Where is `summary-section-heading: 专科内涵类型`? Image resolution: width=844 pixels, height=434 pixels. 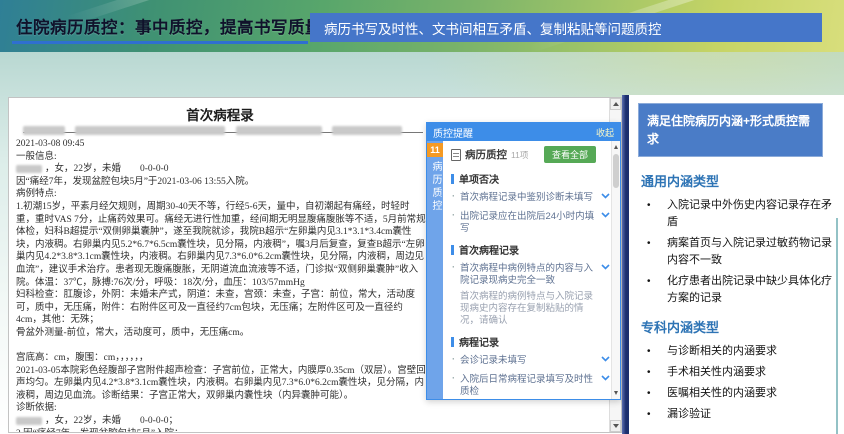
summary-section-heading: 专科内涵类型 is located at coordinates (680, 327).